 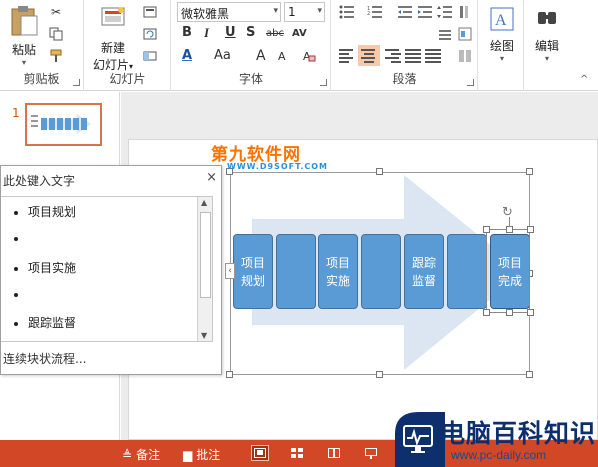 I want to click on columns-icon, so click(x=465, y=56).